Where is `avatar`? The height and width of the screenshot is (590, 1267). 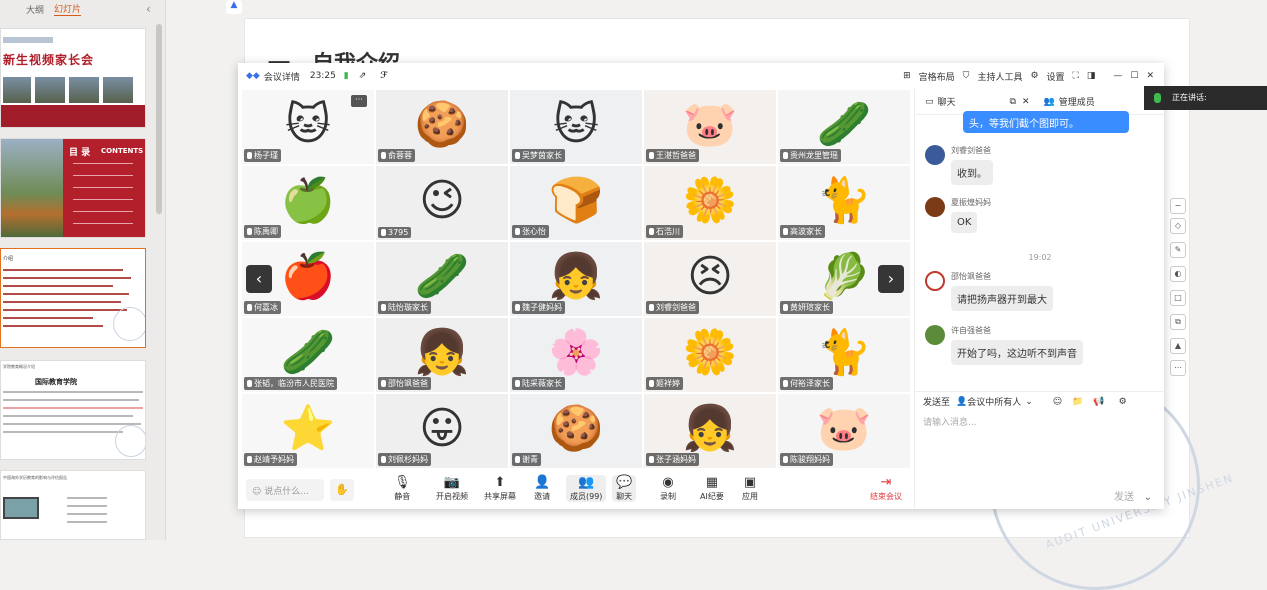 avatar is located at coordinates (935, 281).